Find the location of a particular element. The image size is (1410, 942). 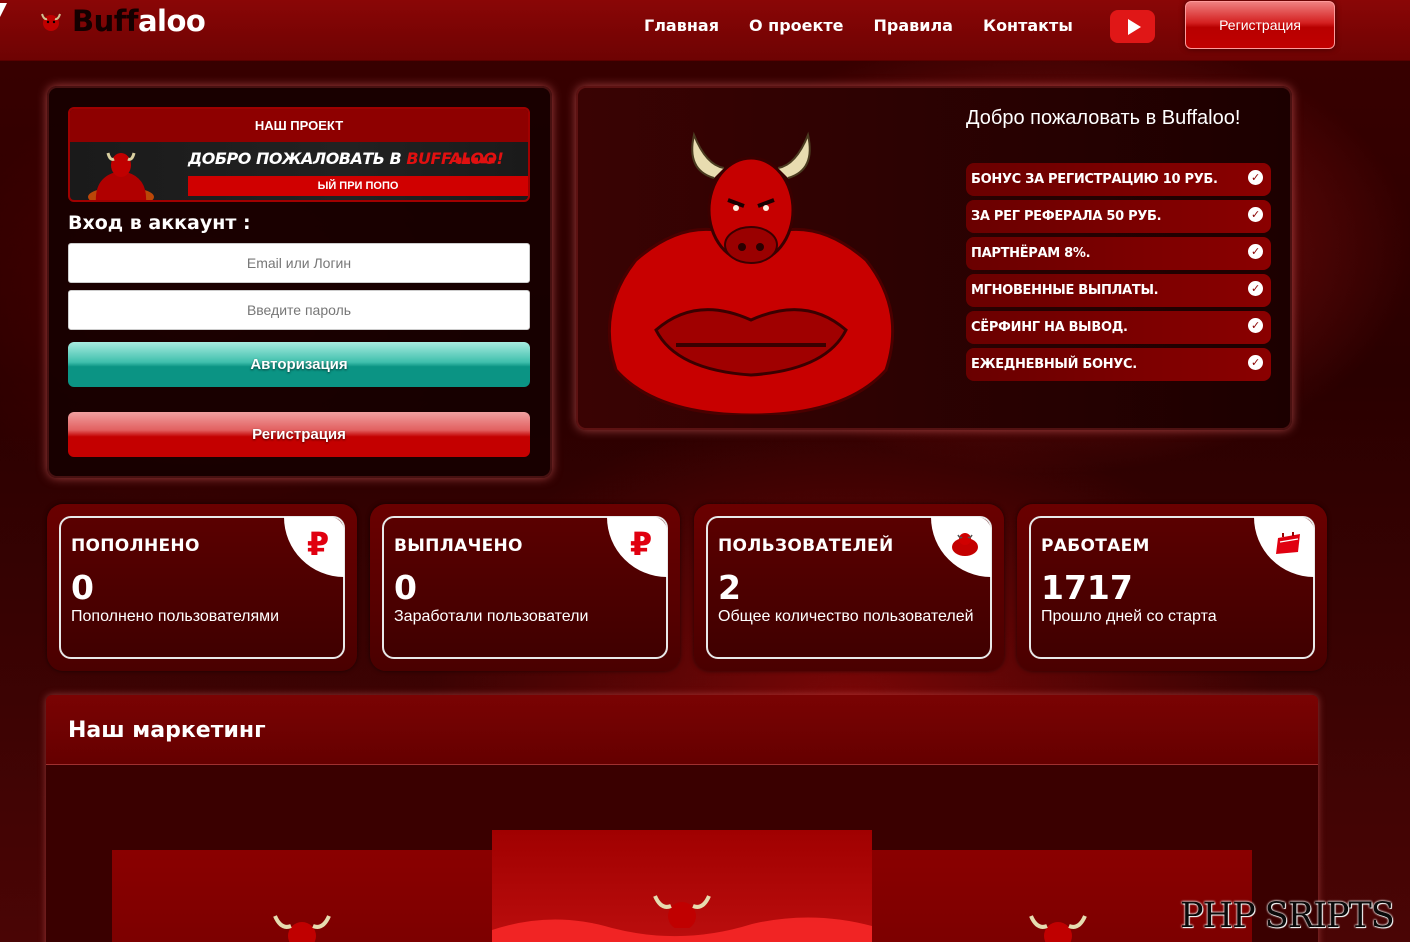

stat-inner: РАБОТАЕМ 1717 Прошло дней со старта is located at coordinates (1172, 587).